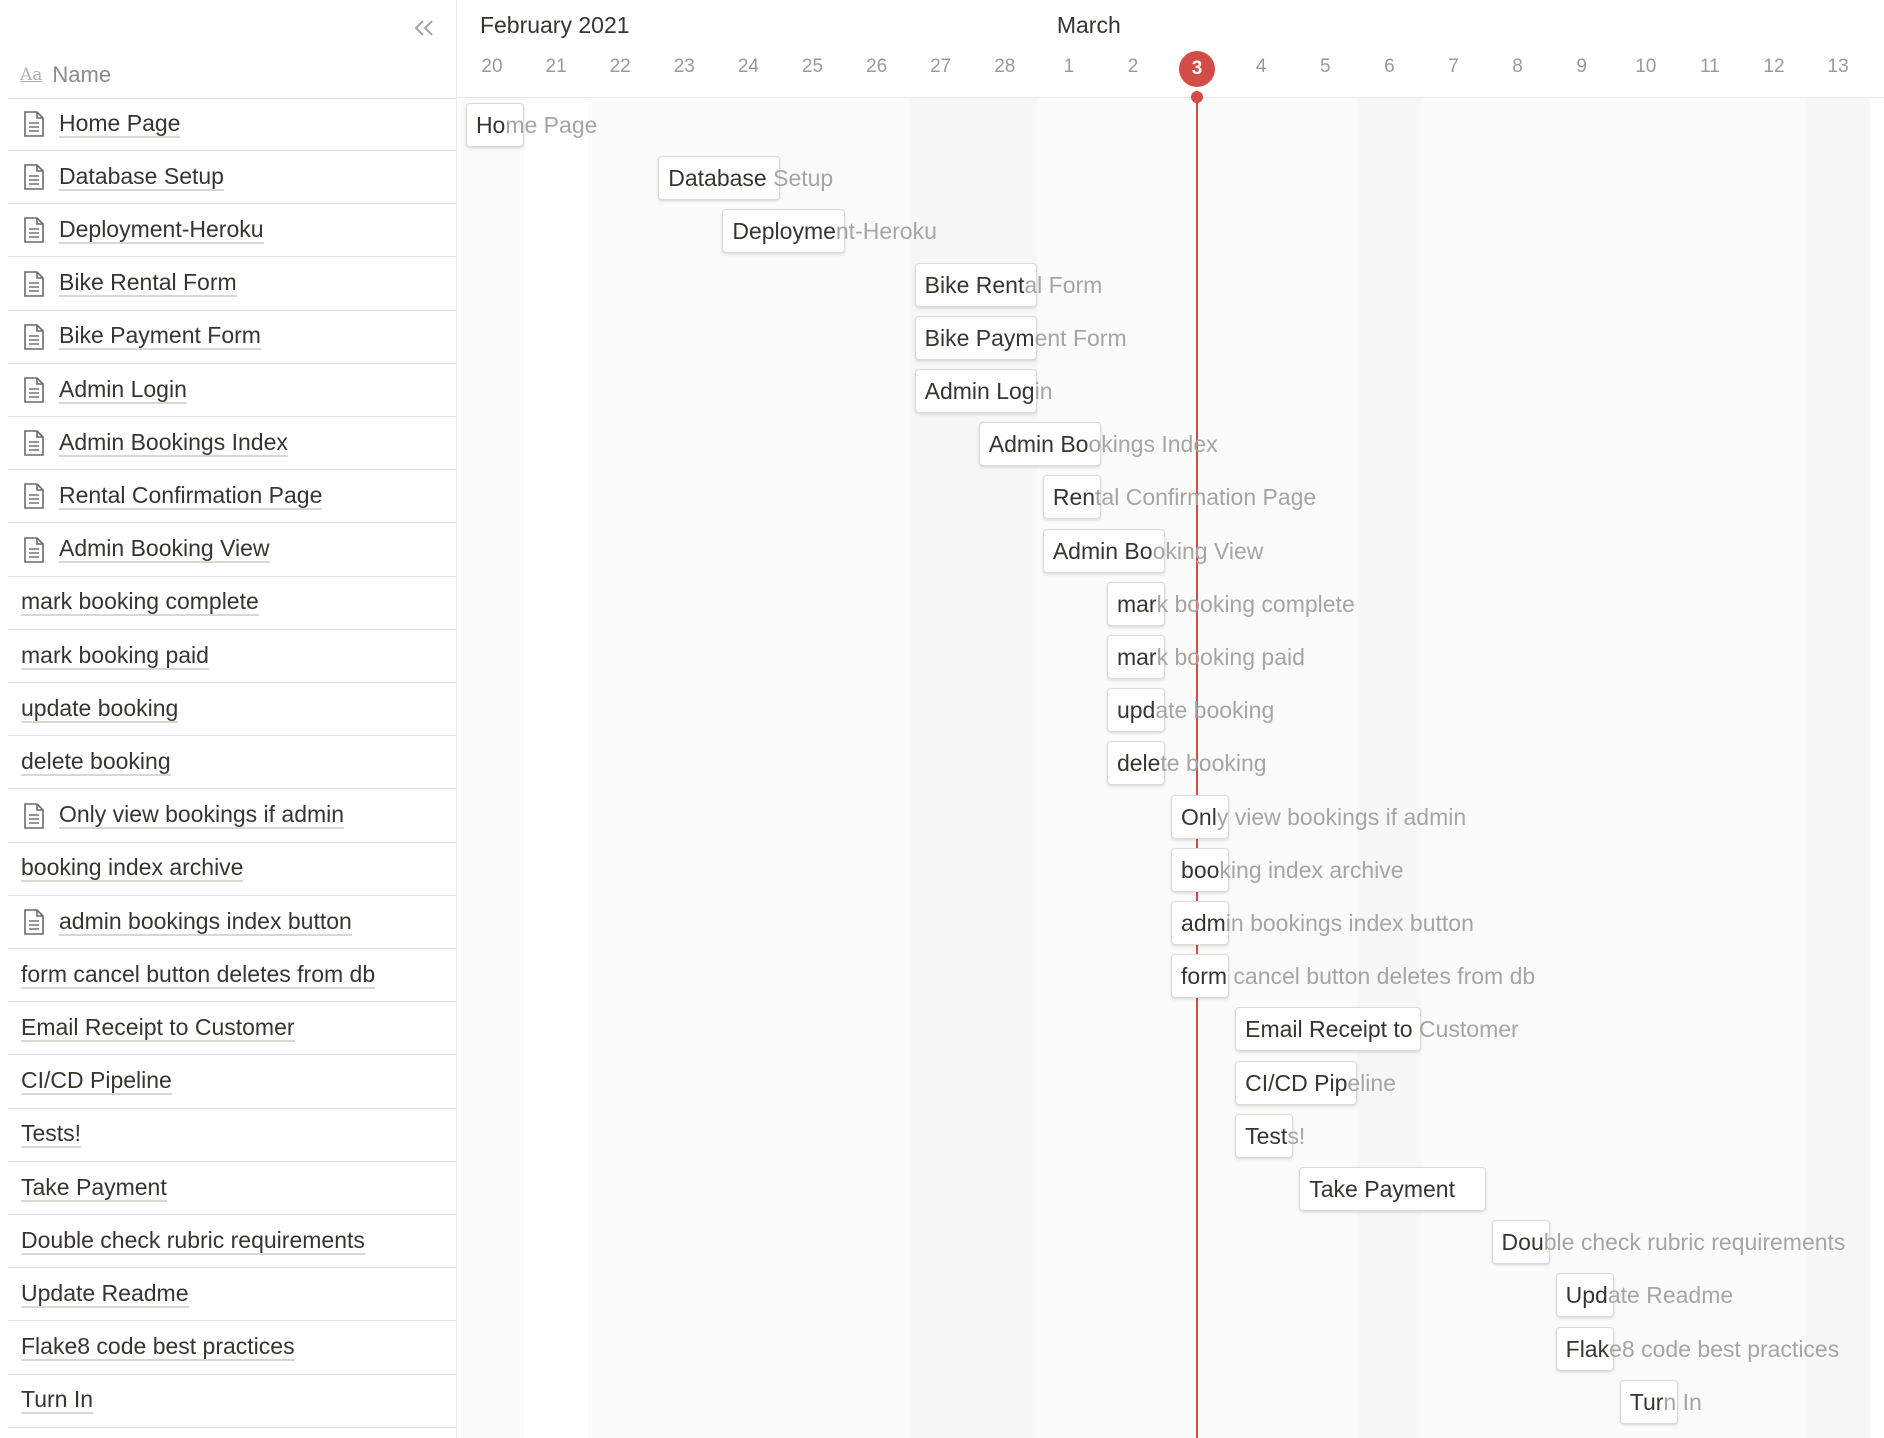  Describe the element at coordinates (1230, 603) in the screenshot. I see `timeline-bar: mark booking complete` at that location.